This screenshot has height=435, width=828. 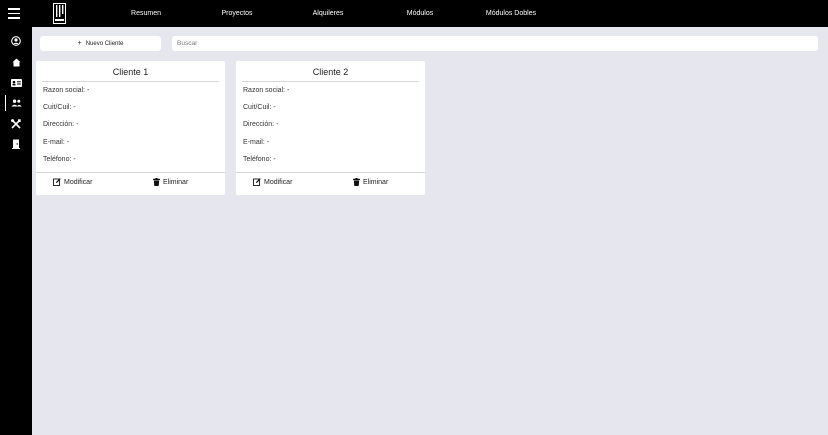 I want to click on hamburger-menu-icon, so click(x=14, y=13).